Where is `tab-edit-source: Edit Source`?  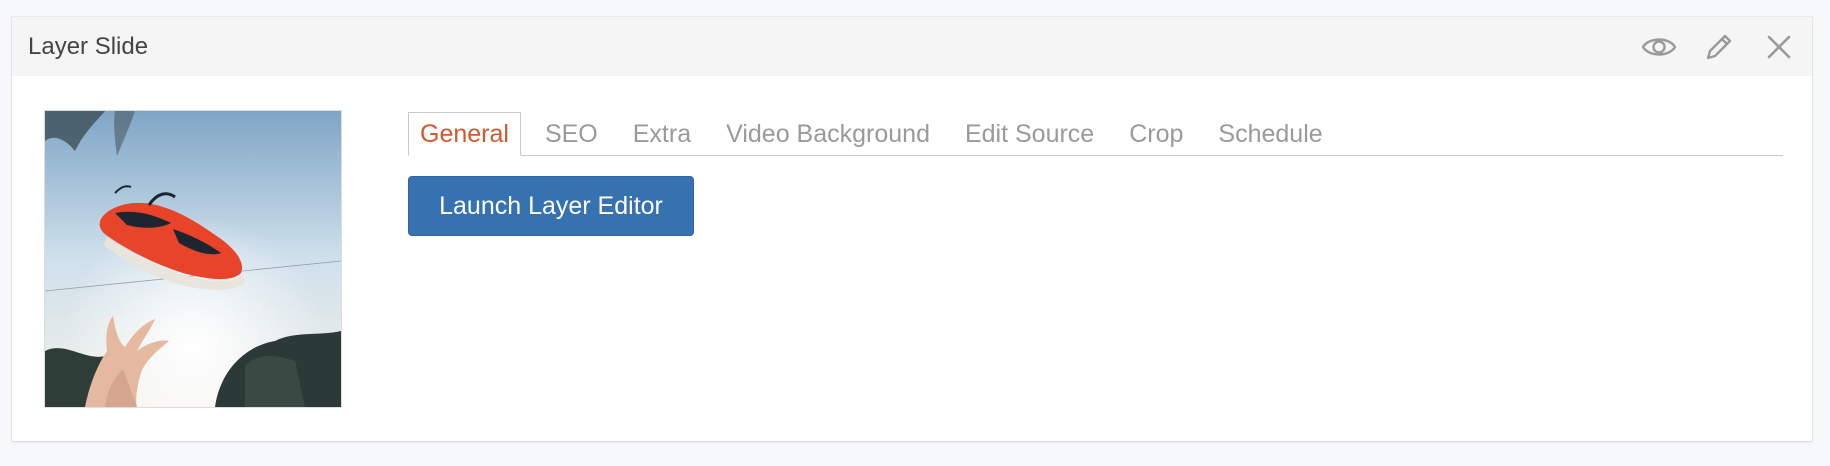 tab-edit-source: Edit Source is located at coordinates (1029, 134).